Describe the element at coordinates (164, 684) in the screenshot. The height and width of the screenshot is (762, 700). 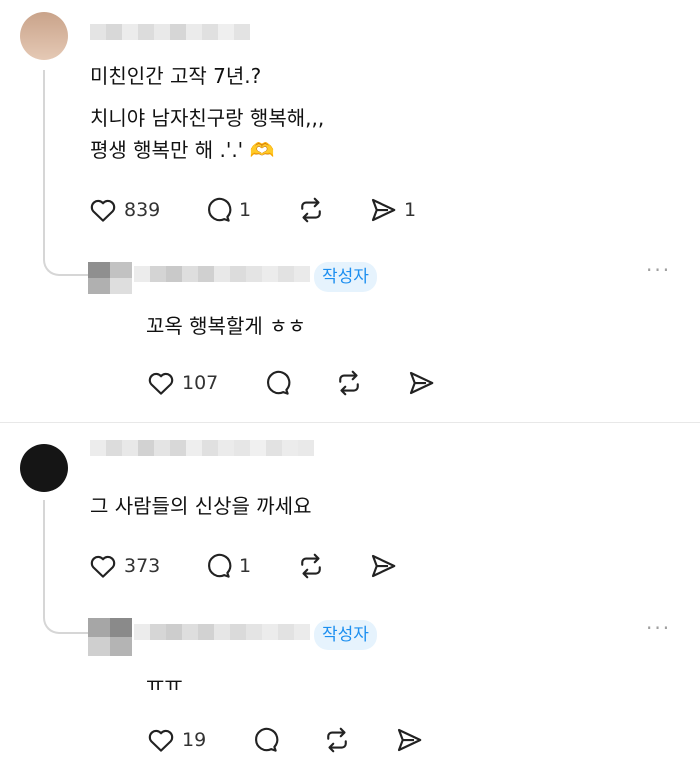
I see `reply-text: ㅠㅠ` at that location.